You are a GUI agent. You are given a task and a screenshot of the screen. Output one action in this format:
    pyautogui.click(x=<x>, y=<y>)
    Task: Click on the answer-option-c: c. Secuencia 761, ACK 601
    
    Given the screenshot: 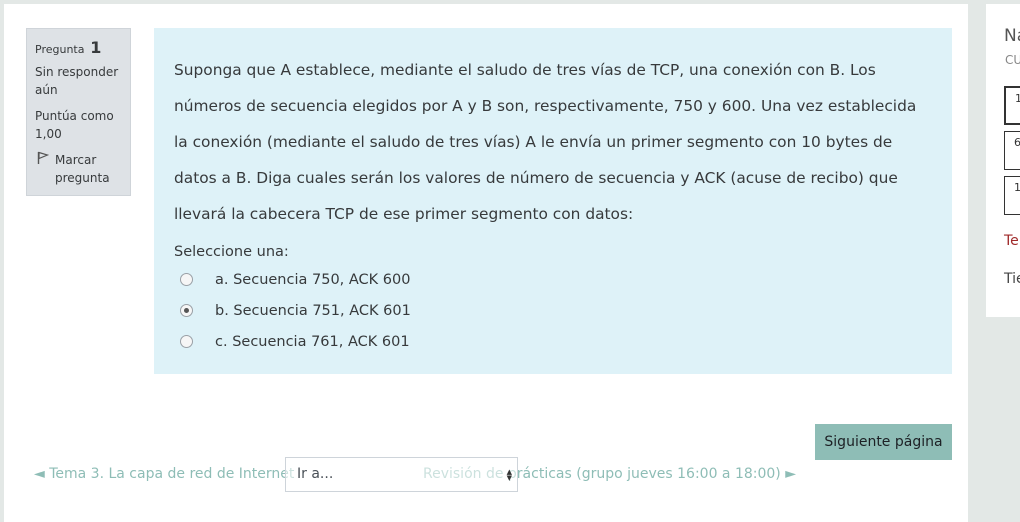 What is the action you would take?
    pyautogui.click(x=553, y=341)
    